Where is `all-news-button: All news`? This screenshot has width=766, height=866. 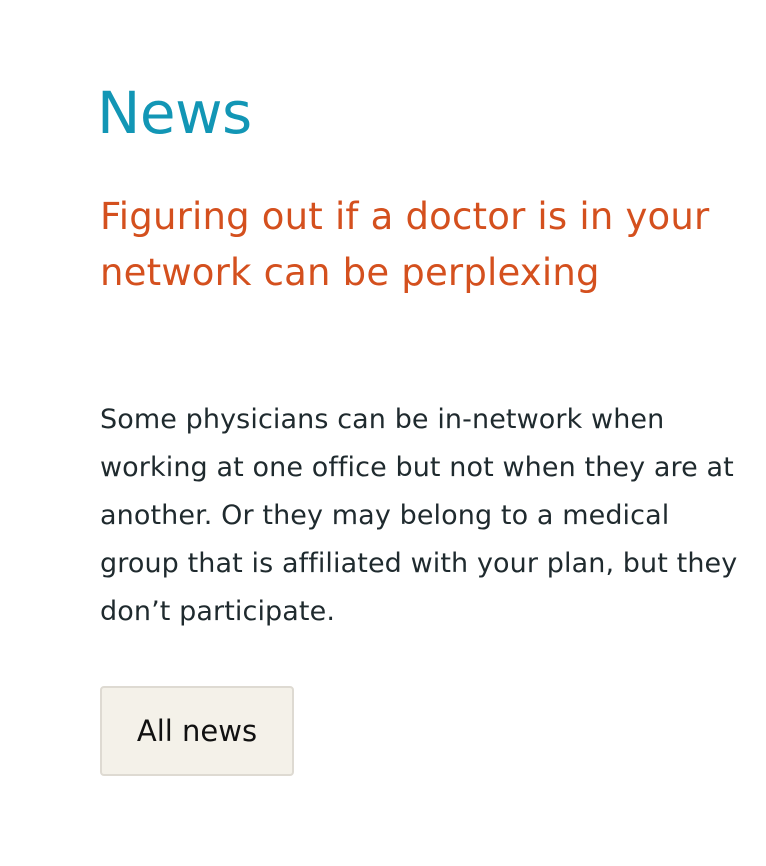 all-news-button: All news is located at coordinates (197, 731).